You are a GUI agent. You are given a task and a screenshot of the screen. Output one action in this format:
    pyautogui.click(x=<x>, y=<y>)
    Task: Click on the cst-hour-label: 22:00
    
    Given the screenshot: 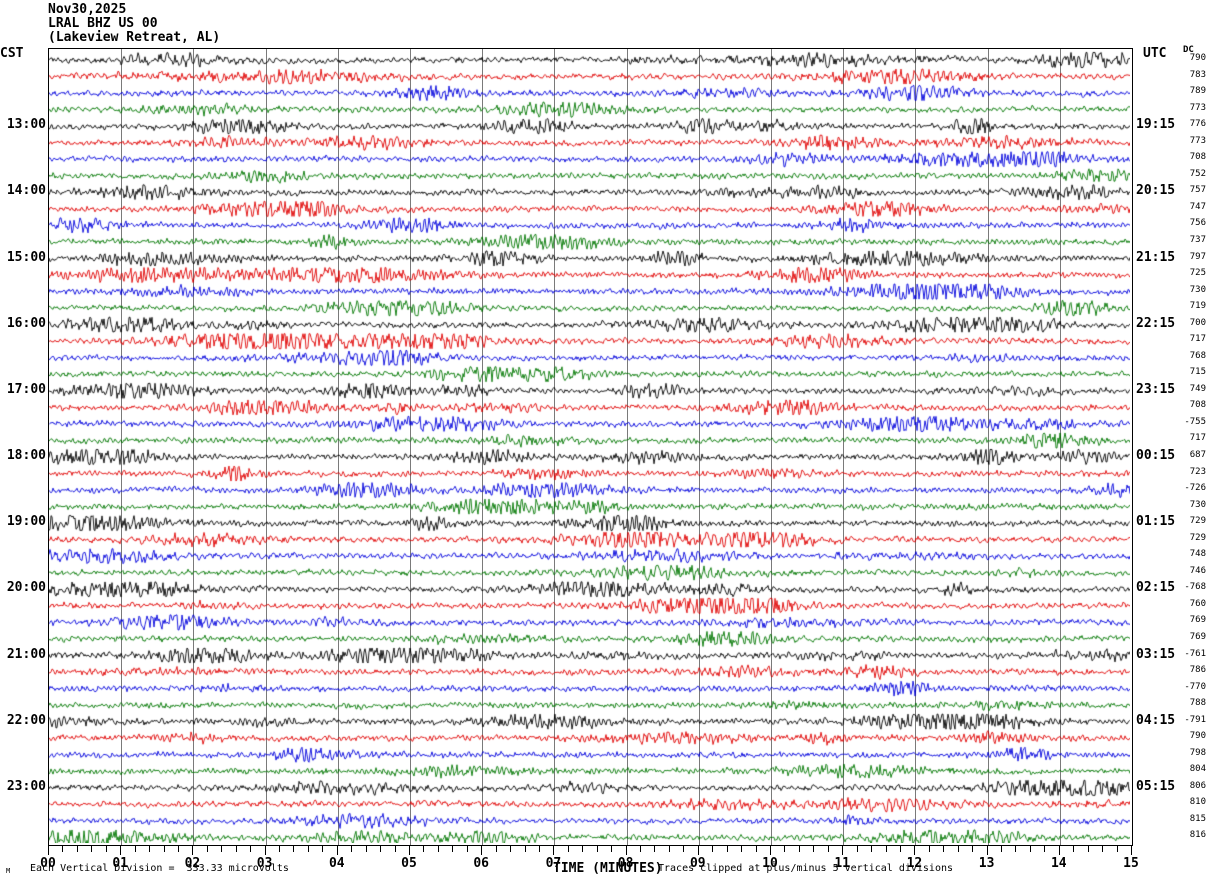 What is the action you would take?
    pyautogui.click(x=26, y=720)
    